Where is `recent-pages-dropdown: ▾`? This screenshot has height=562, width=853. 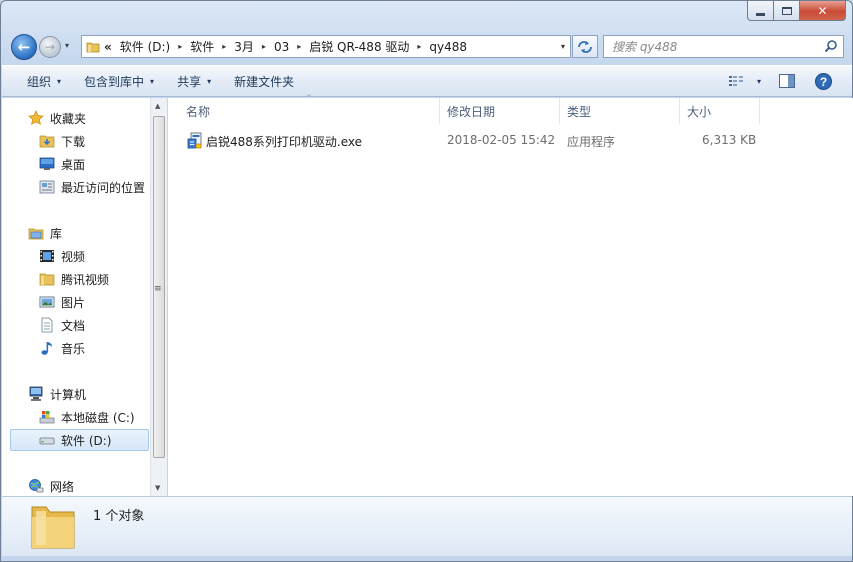 recent-pages-dropdown: ▾ is located at coordinates (67, 45).